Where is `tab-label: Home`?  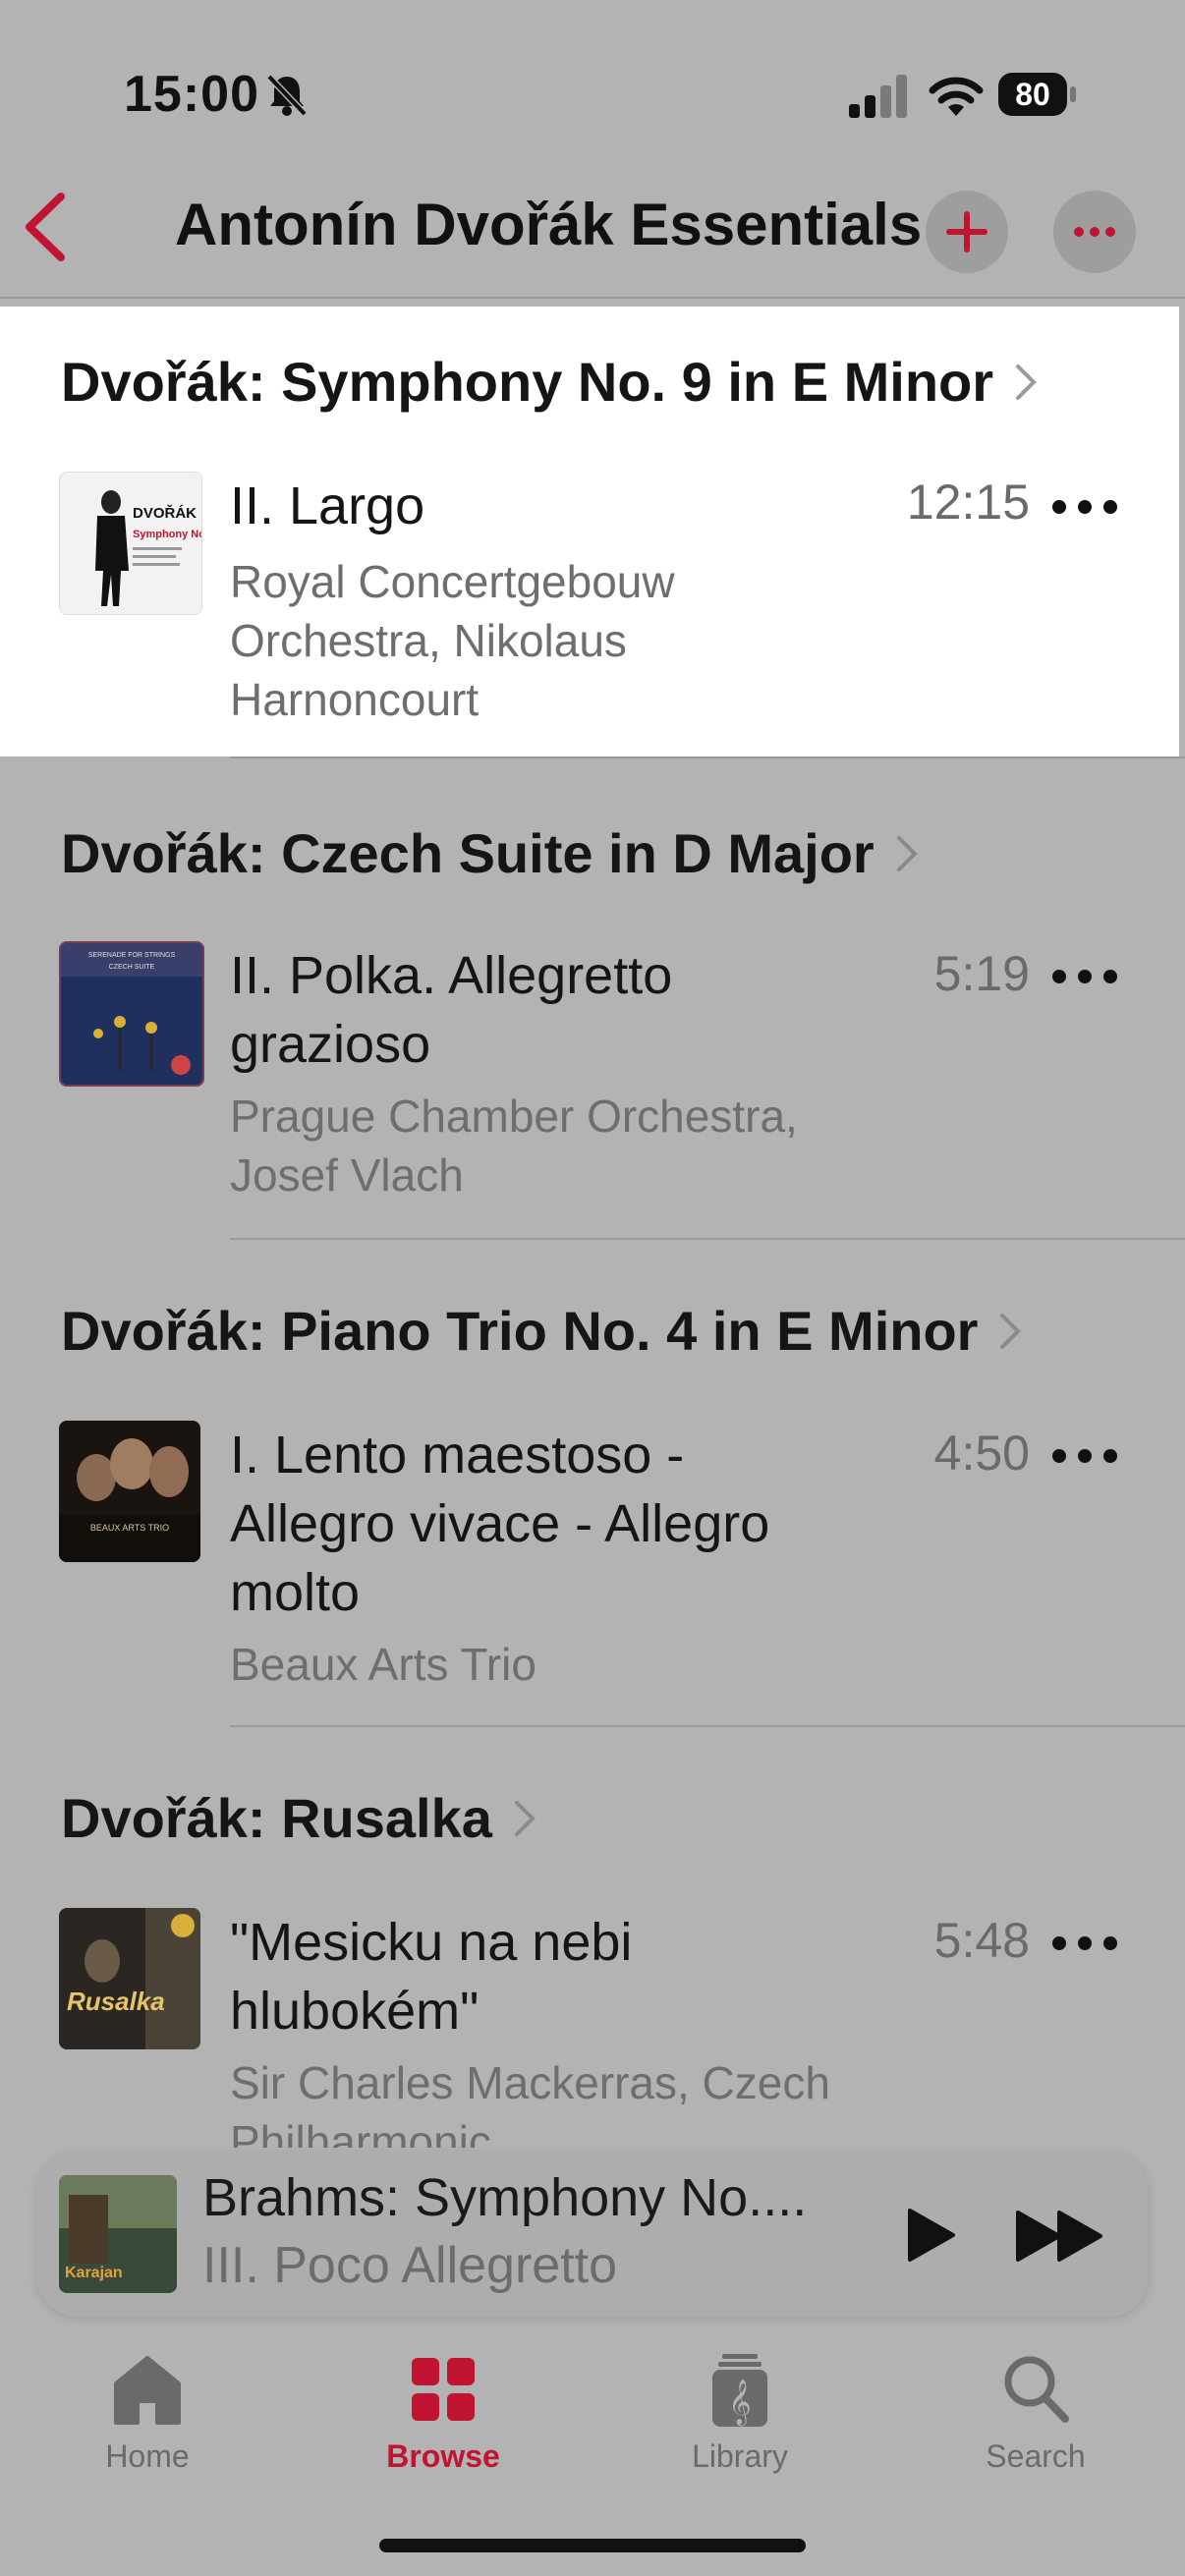 tab-label: Home is located at coordinates (148, 2456).